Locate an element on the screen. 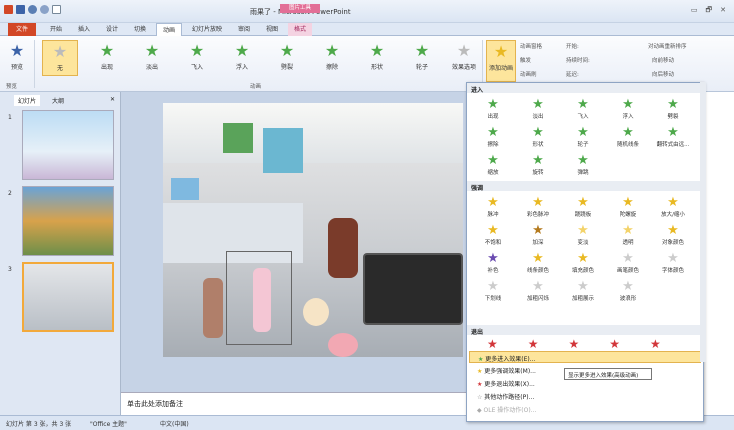  emphasis-brush-color: ★ 画笔颜色 is located at coordinates (628, 263).